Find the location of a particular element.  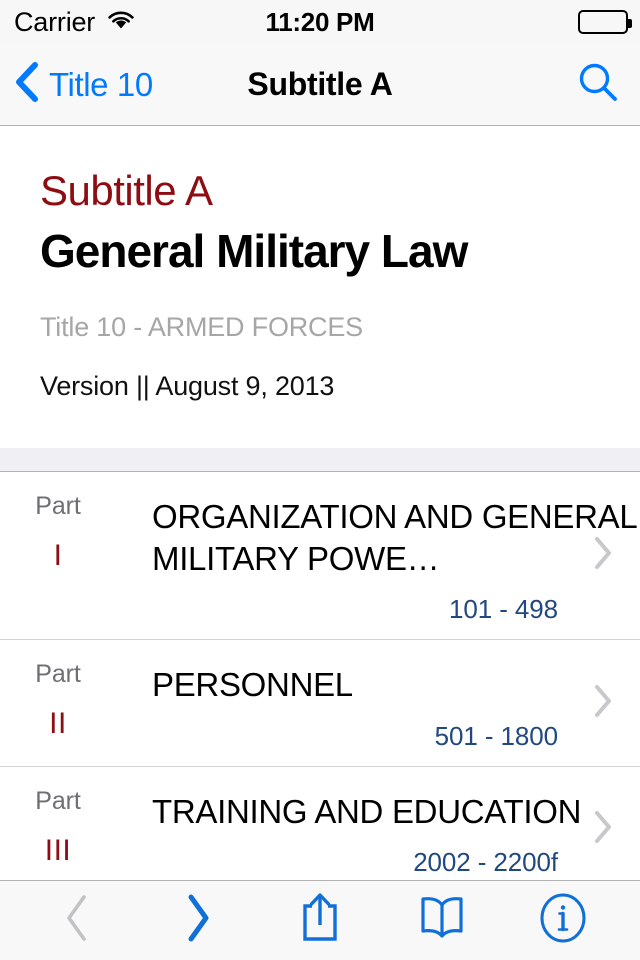

part-marker-numeral: I is located at coordinates (58, 555).